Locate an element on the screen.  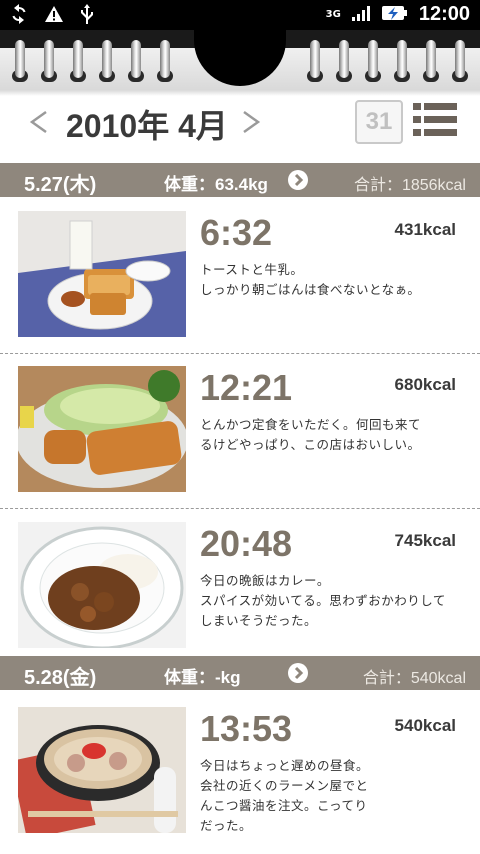
day-weight: 体重：-kg is located at coordinates (202, 677).